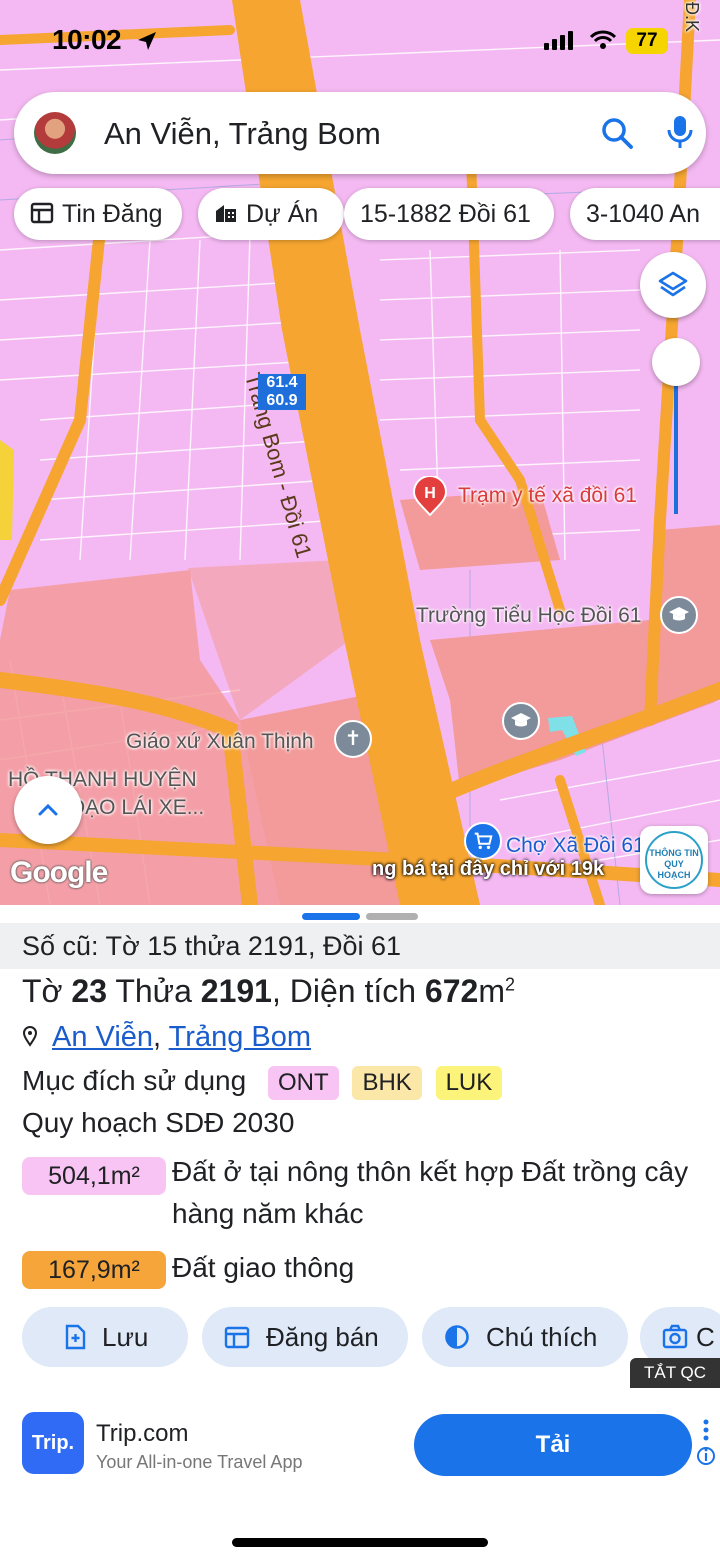 This screenshot has width=720, height=1558. I want to click on shopping-cart-icon, so click(483, 841).